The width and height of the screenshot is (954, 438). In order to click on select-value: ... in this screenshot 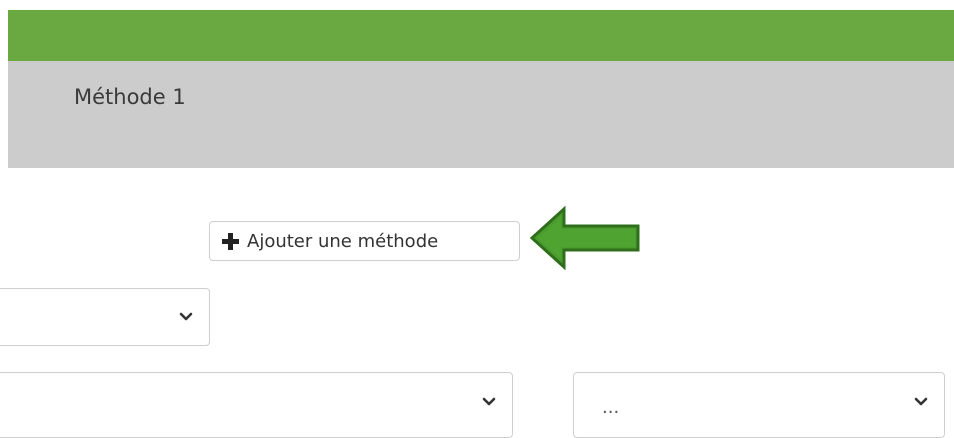, I will do `click(611, 407)`.